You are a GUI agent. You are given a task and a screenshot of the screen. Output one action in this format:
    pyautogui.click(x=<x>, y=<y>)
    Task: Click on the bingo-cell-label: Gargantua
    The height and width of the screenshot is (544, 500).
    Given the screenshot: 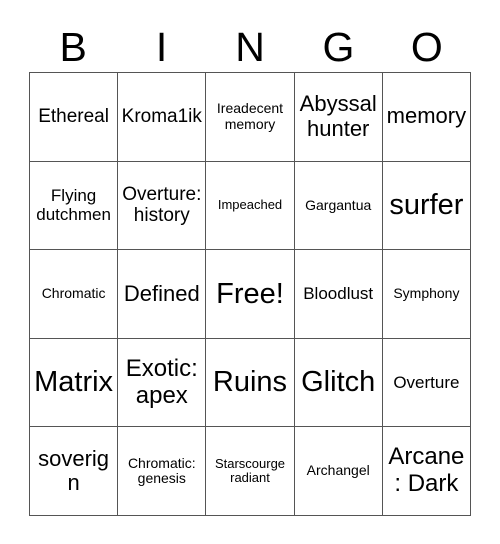 What is the action you would take?
    pyautogui.click(x=338, y=204)
    